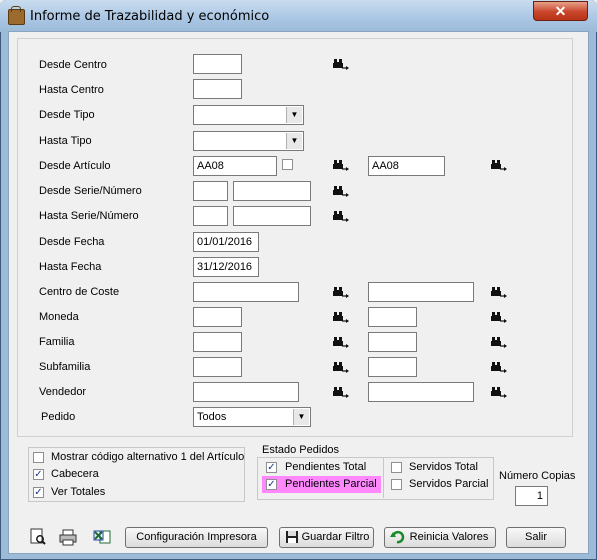 The width and height of the screenshot is (597, 560). What do you see at coordinates (287, 164) in the screenshot?
I see `articulo-checkbox` at bounding box center [287, 164].